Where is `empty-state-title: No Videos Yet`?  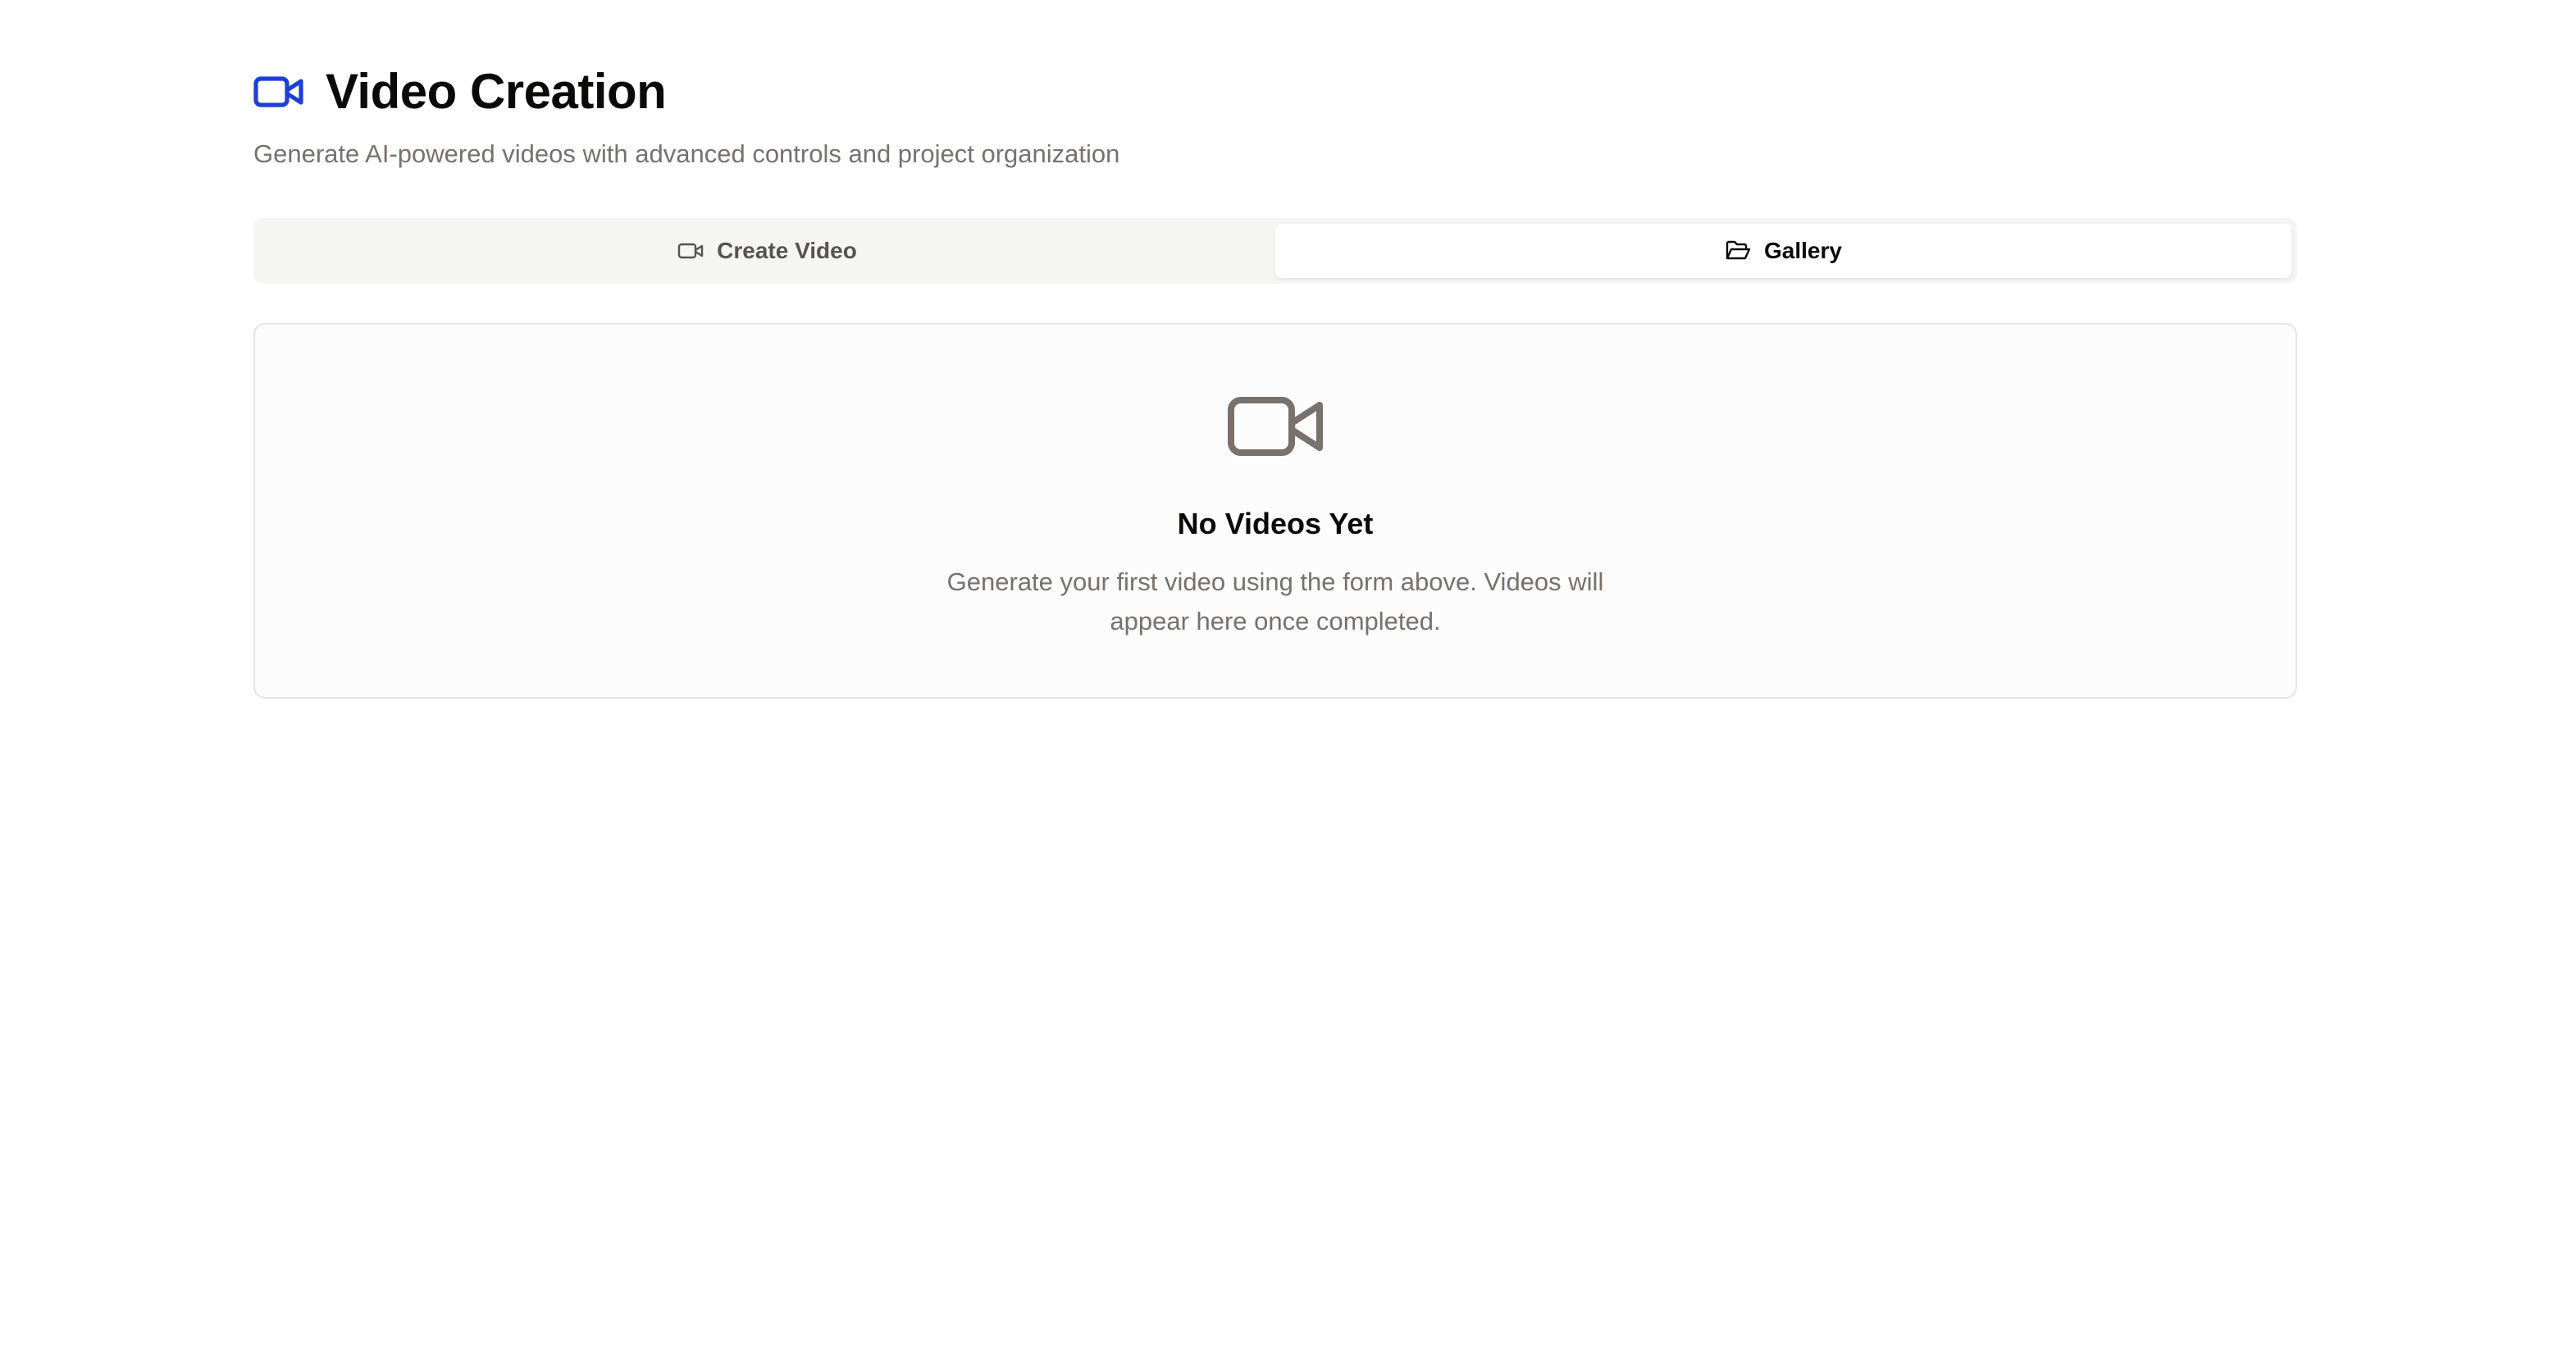 empty-state-title: No Videos Yet is located at coordinates (1275, 523).